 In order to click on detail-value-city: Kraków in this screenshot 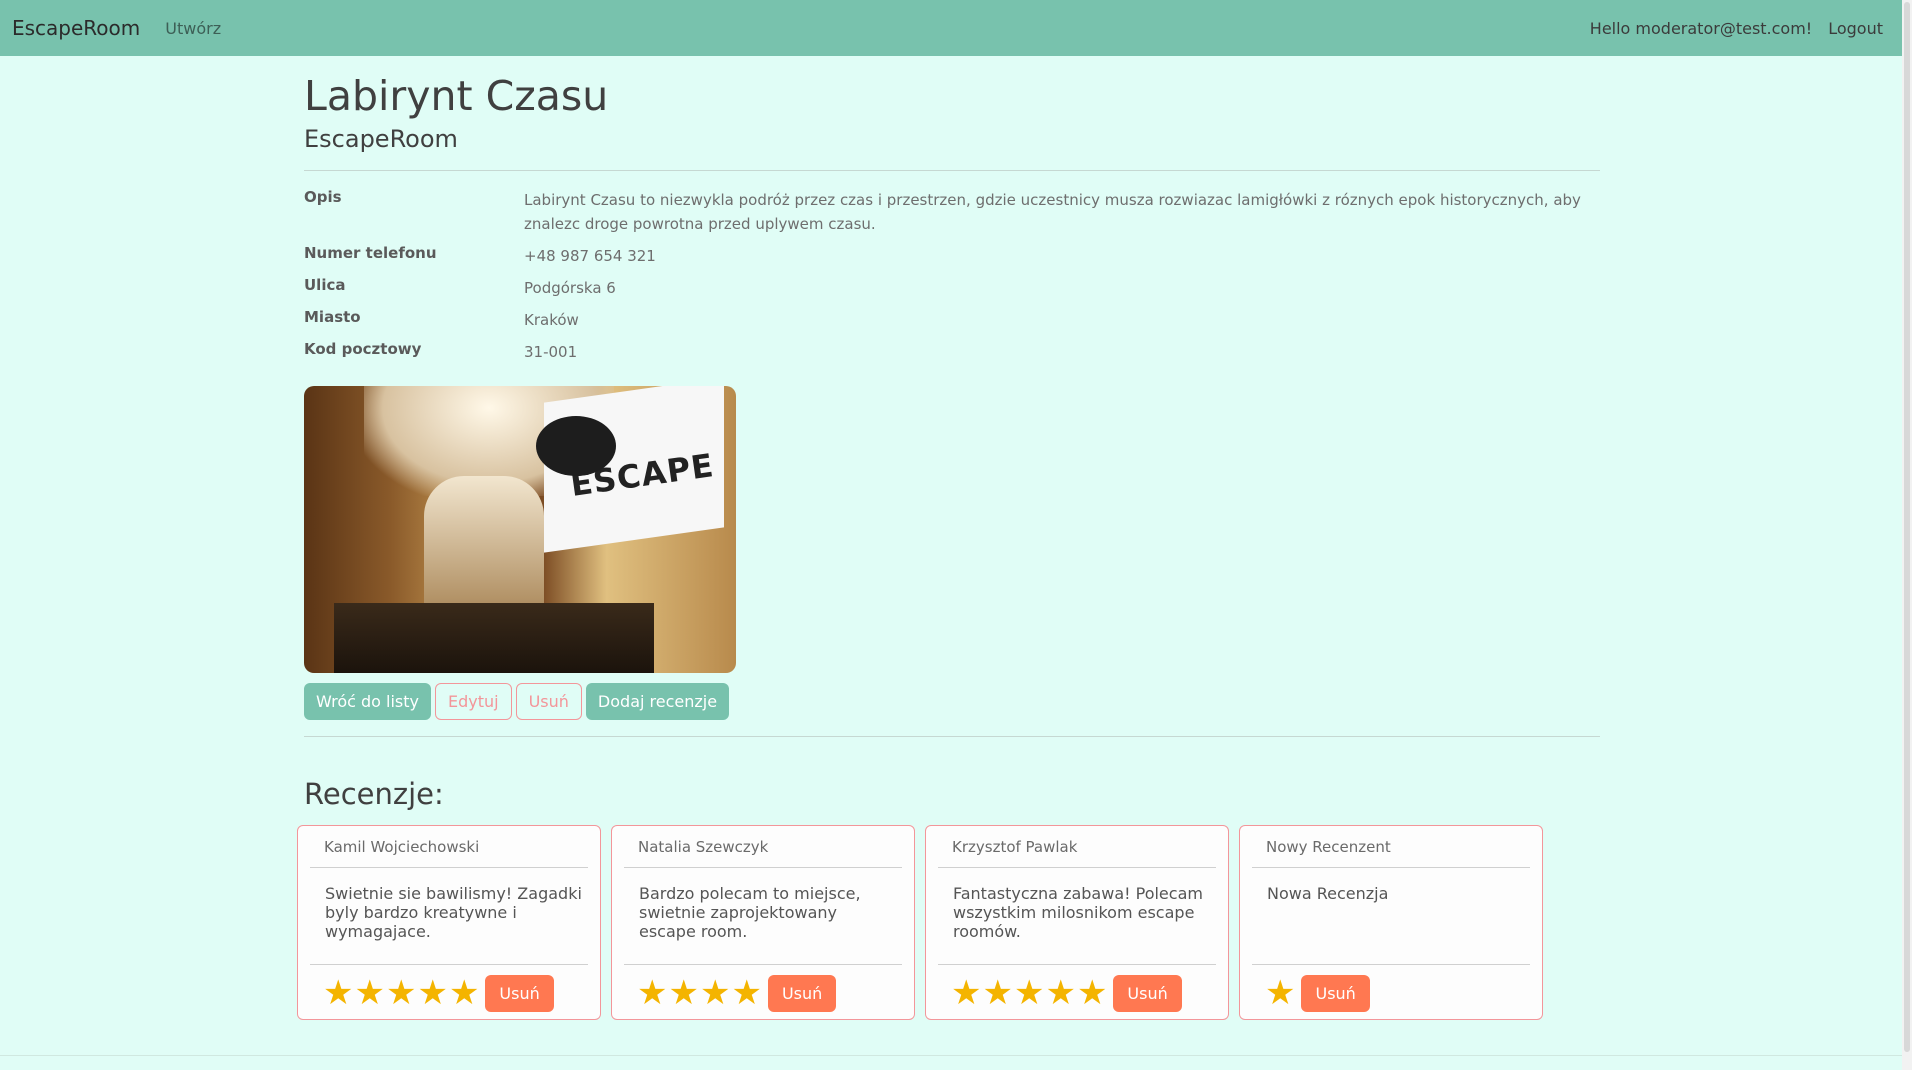, I will do `click(551, 320)`.